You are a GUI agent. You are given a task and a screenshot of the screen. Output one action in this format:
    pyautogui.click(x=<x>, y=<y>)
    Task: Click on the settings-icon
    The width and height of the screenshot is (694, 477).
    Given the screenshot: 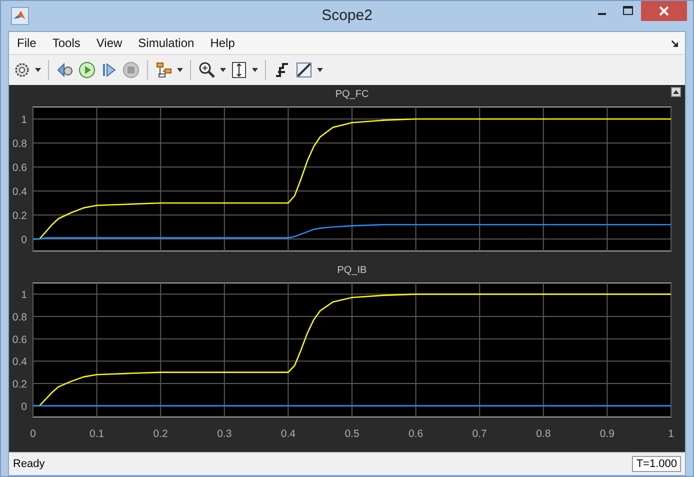 What is the action you would take?
    pyautogui.click(x=22, y=70)
    